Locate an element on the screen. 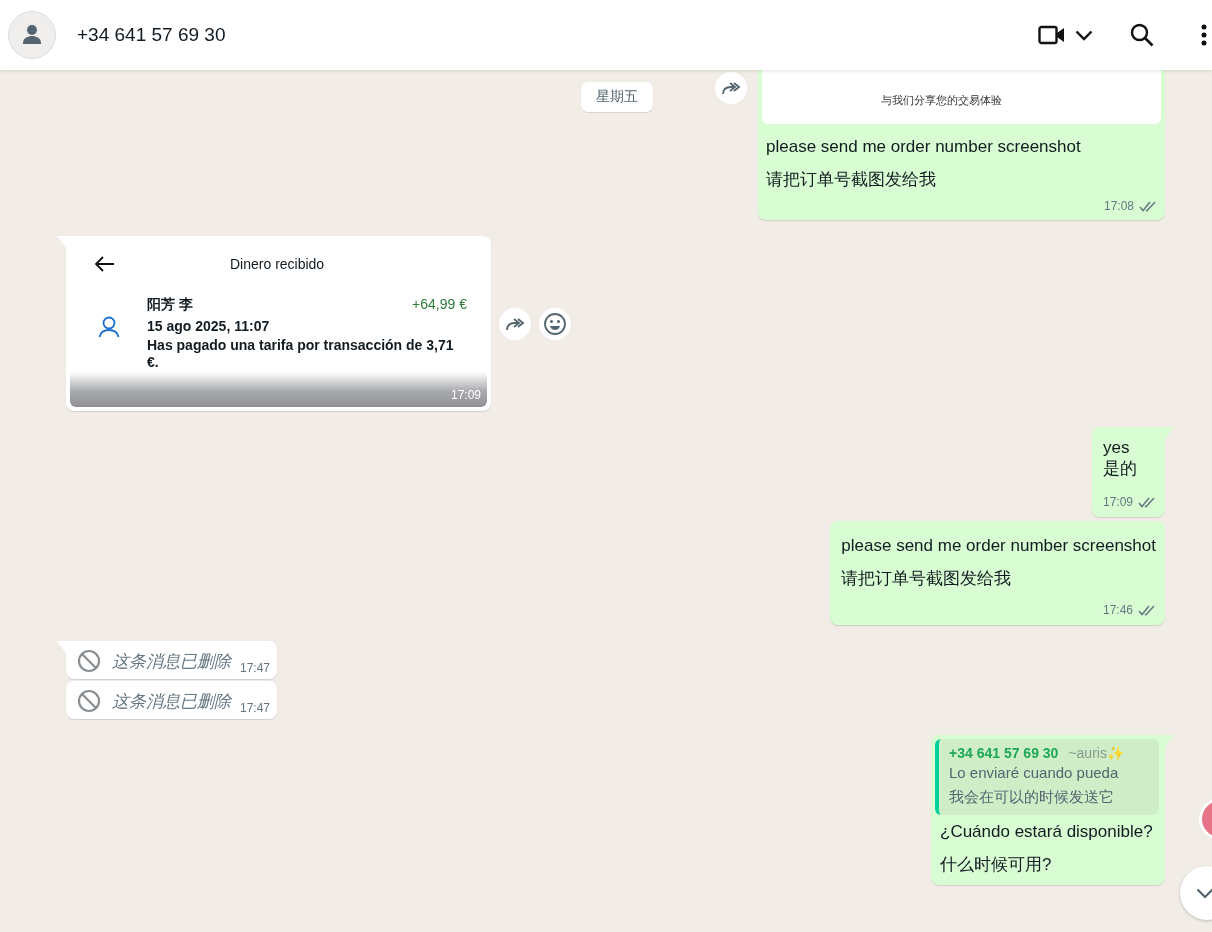  message-text: yes is located at coordinates (1116, 447).